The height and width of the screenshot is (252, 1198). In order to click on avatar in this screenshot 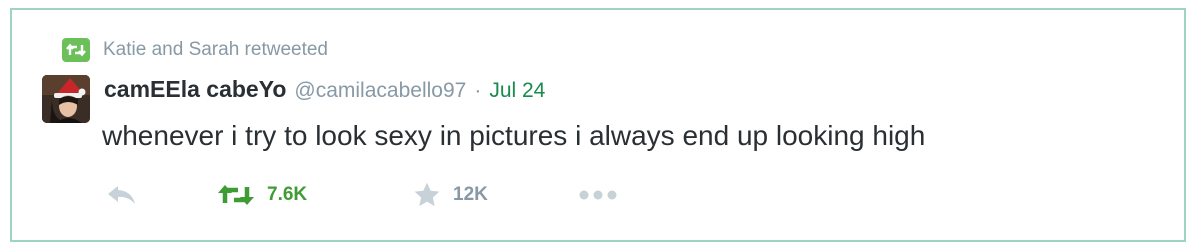, I will do `click(66, 99)`.